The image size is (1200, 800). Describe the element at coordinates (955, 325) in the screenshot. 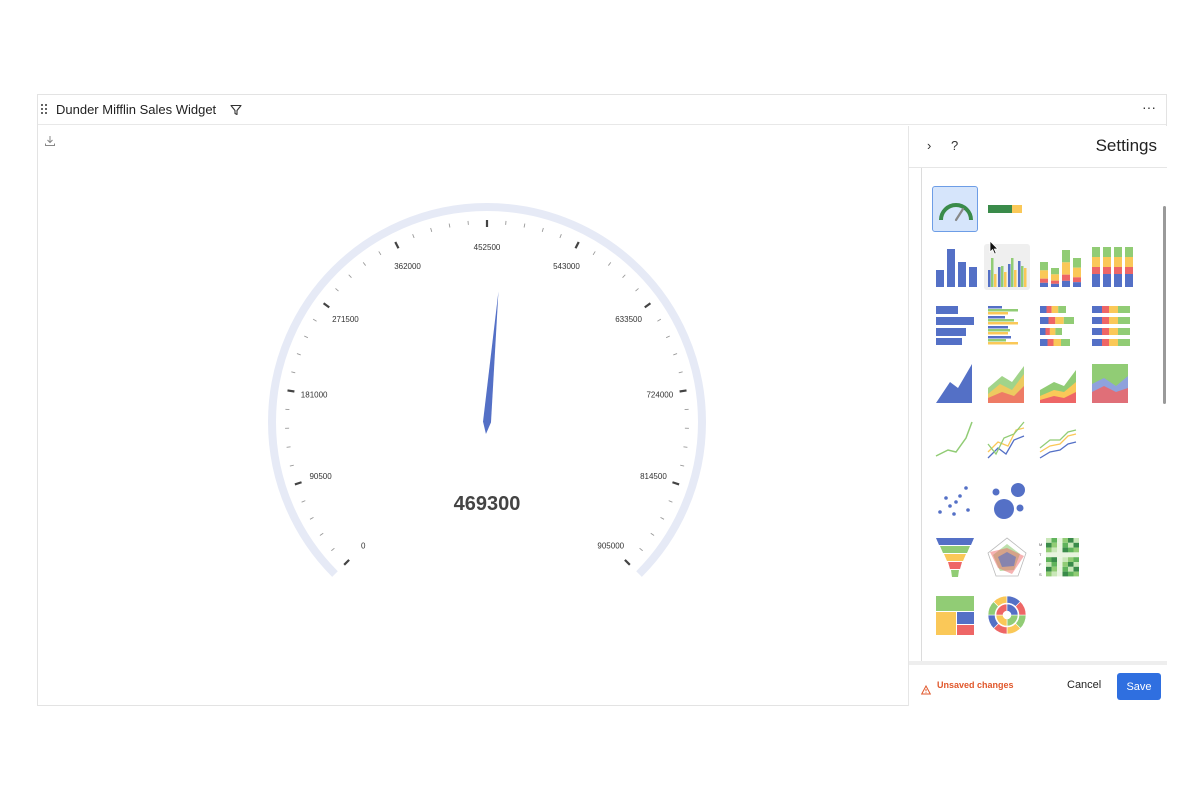

I see `chart-type-bar-icon` at that location.